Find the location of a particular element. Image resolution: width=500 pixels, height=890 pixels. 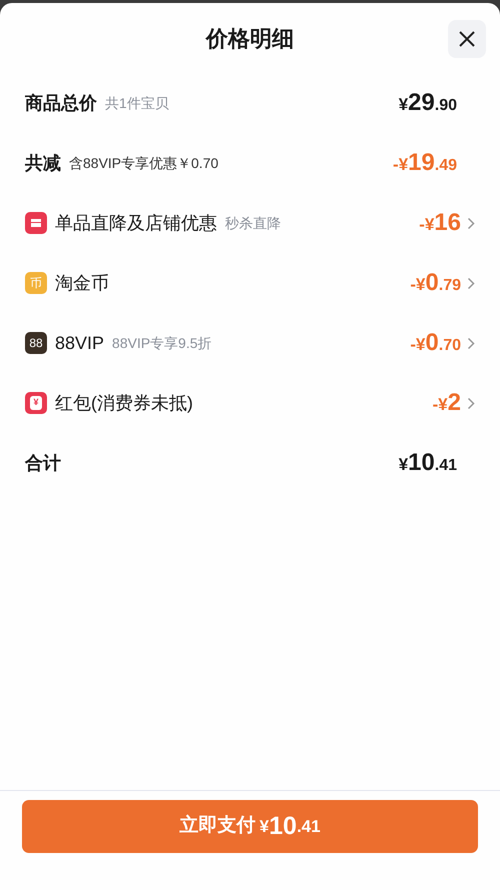

row-note: 共1件宝贝 is located at coordinates (137, 103).